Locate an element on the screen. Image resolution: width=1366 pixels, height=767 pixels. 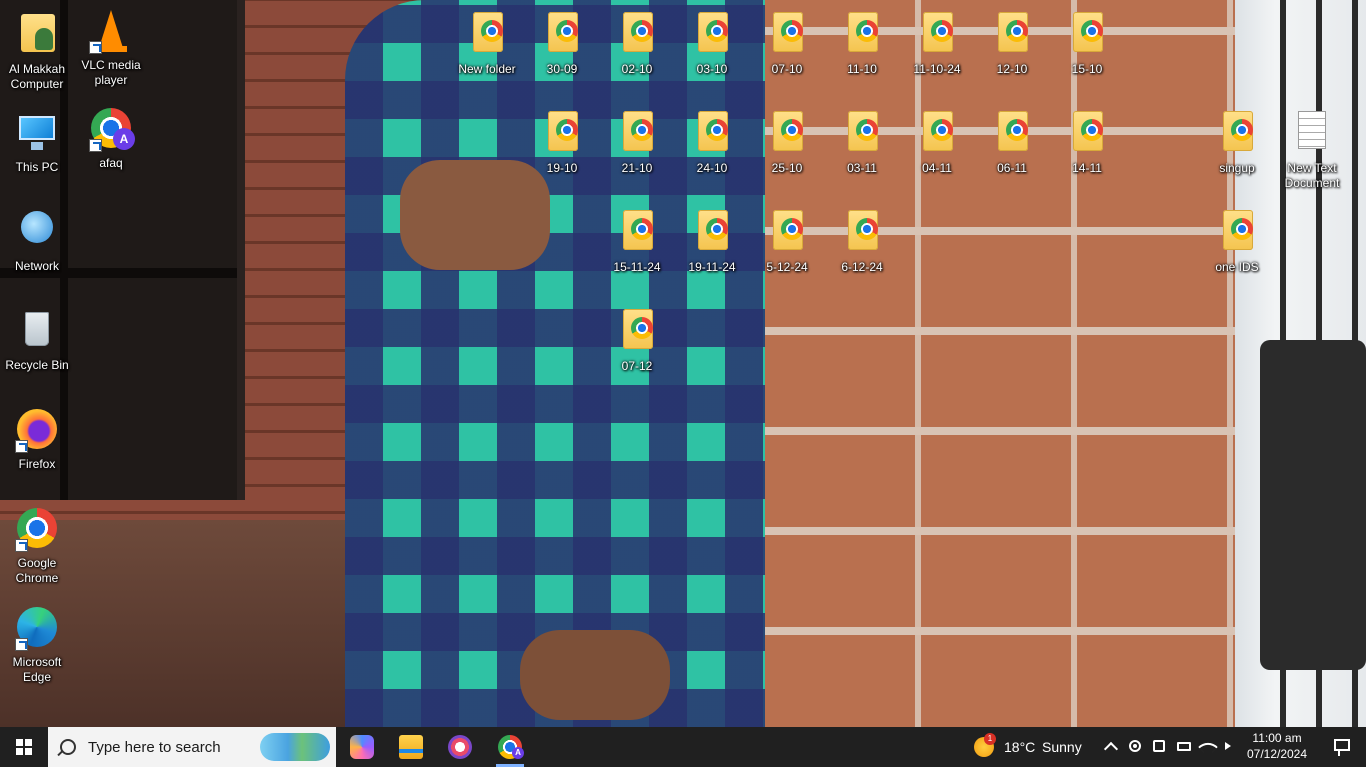
desktop-icon-label: one IDS is located at coordinates (1237, 267).